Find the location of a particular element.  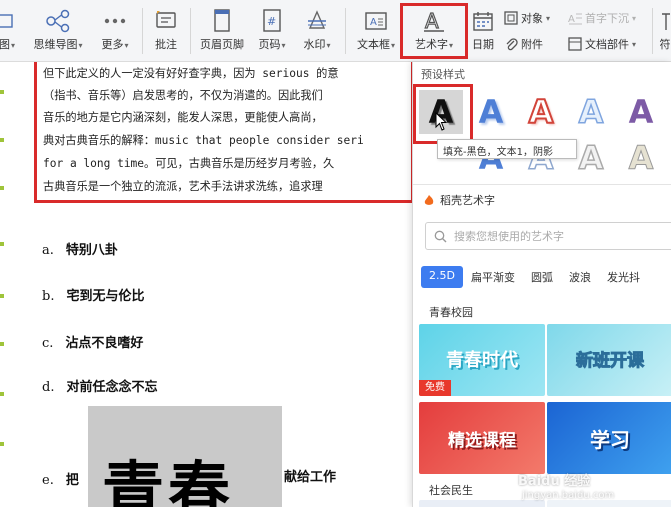

date-button: 日期 is located at coordinates (483, 31).